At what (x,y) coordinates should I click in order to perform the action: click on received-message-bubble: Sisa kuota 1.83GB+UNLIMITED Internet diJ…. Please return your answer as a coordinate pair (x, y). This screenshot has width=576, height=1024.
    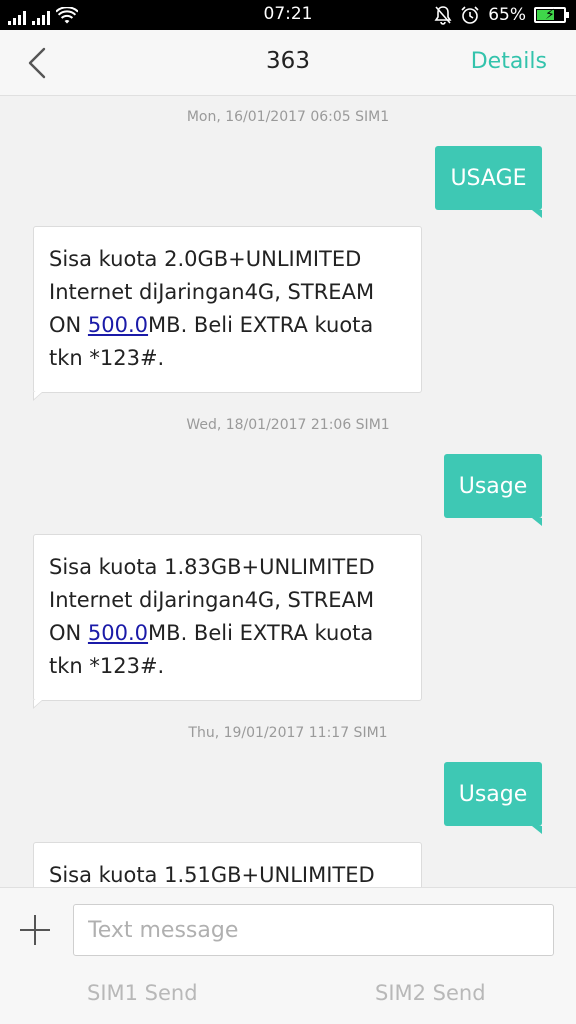
    Looking at the image, I should click on (227, 621).